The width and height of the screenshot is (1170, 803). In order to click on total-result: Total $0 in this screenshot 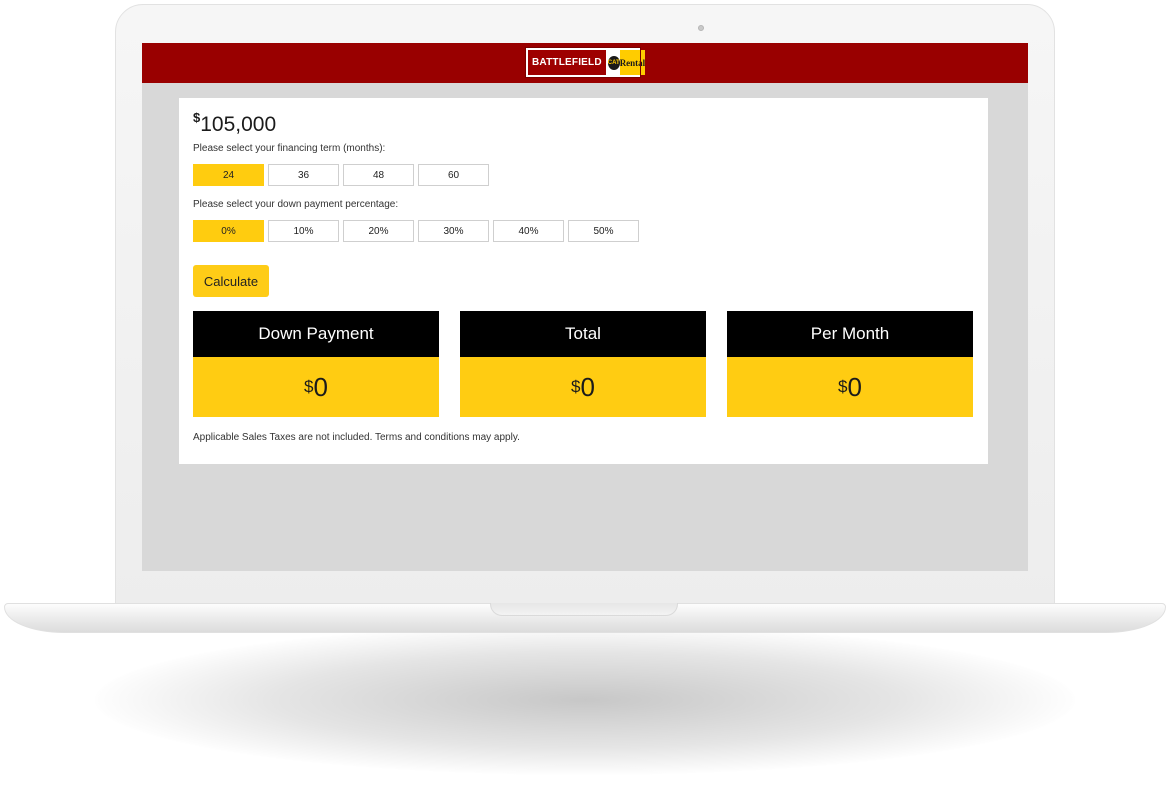, I will do `click(583, 364)`.